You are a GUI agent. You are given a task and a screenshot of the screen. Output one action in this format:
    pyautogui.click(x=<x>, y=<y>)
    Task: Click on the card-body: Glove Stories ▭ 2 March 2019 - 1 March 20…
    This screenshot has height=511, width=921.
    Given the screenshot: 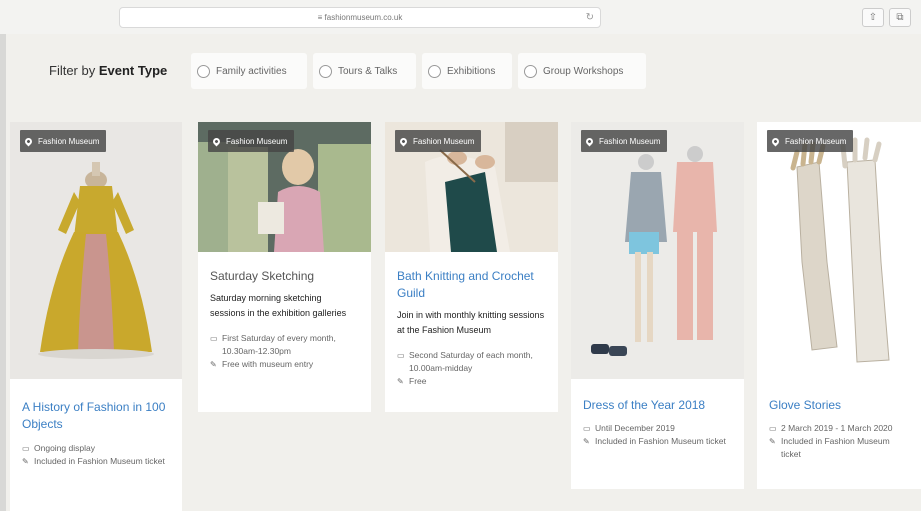 What is the action you would take?
    pyautogui.click(x=839, y=434)
    